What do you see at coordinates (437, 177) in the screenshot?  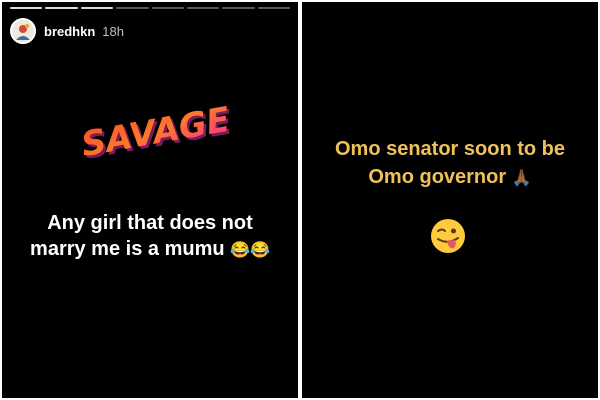 I see `story-text-line-2: Omo governor` at bounding box center [437, 177].